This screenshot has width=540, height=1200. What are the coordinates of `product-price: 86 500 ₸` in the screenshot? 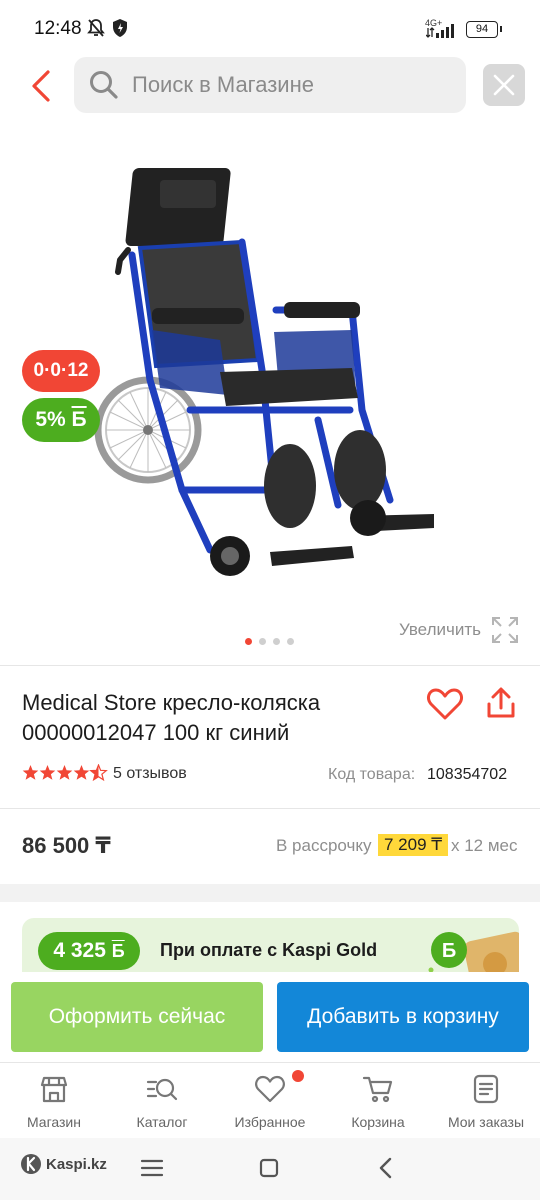 It's located at (66, 845).